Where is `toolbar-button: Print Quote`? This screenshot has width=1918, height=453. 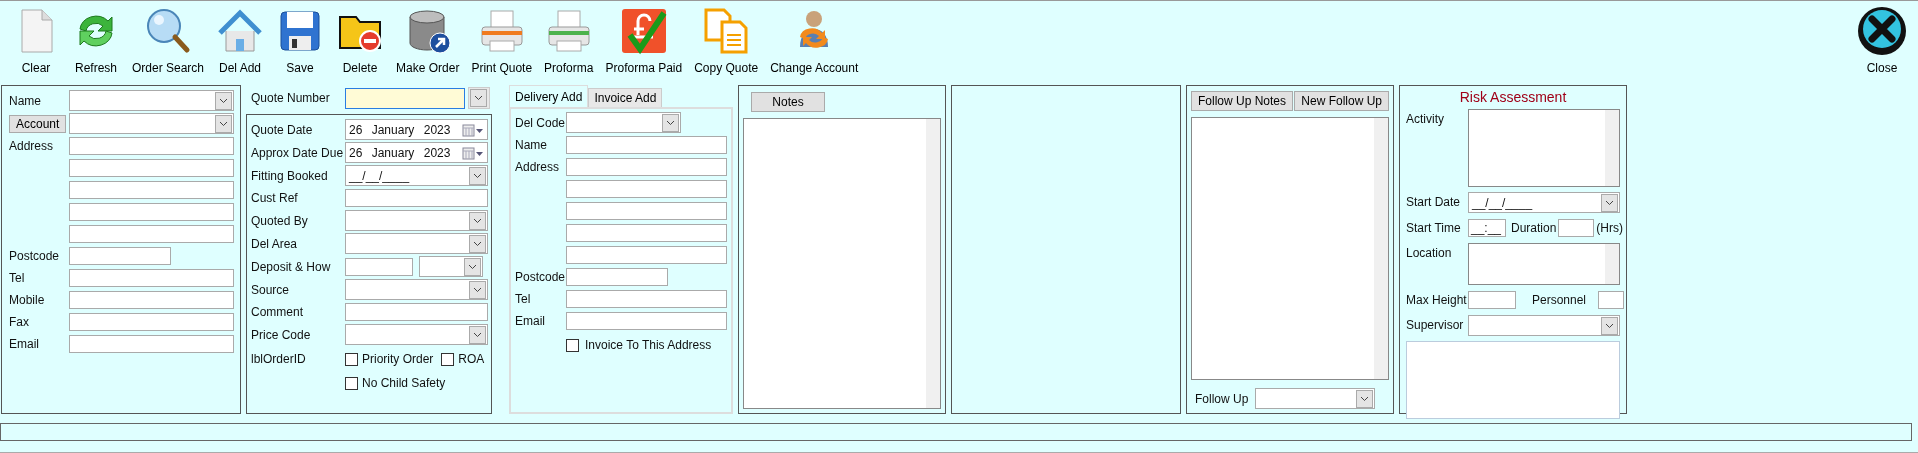
toolbar-button: Print Quote is located at coordinates (502, 38).